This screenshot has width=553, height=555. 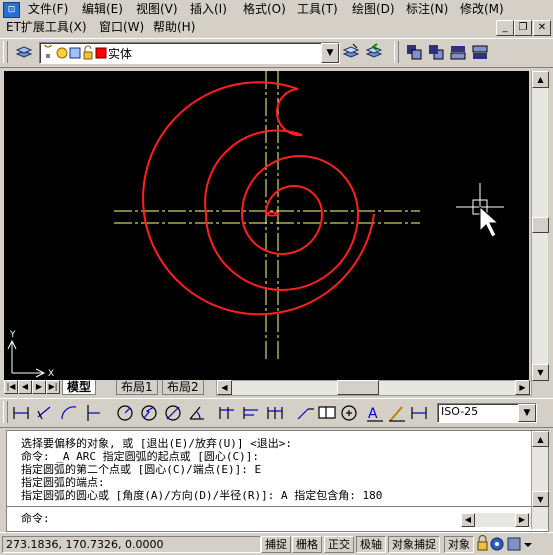 I want to click on layer-manager-icon, so click(x=24, y=52).